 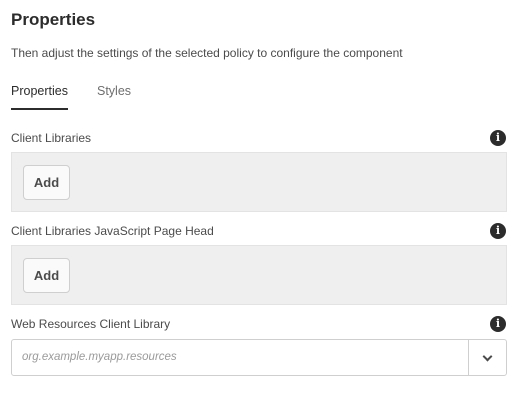 I want to click on web-resources-label: Web Resources Client Library, so click(x=91, y=324).